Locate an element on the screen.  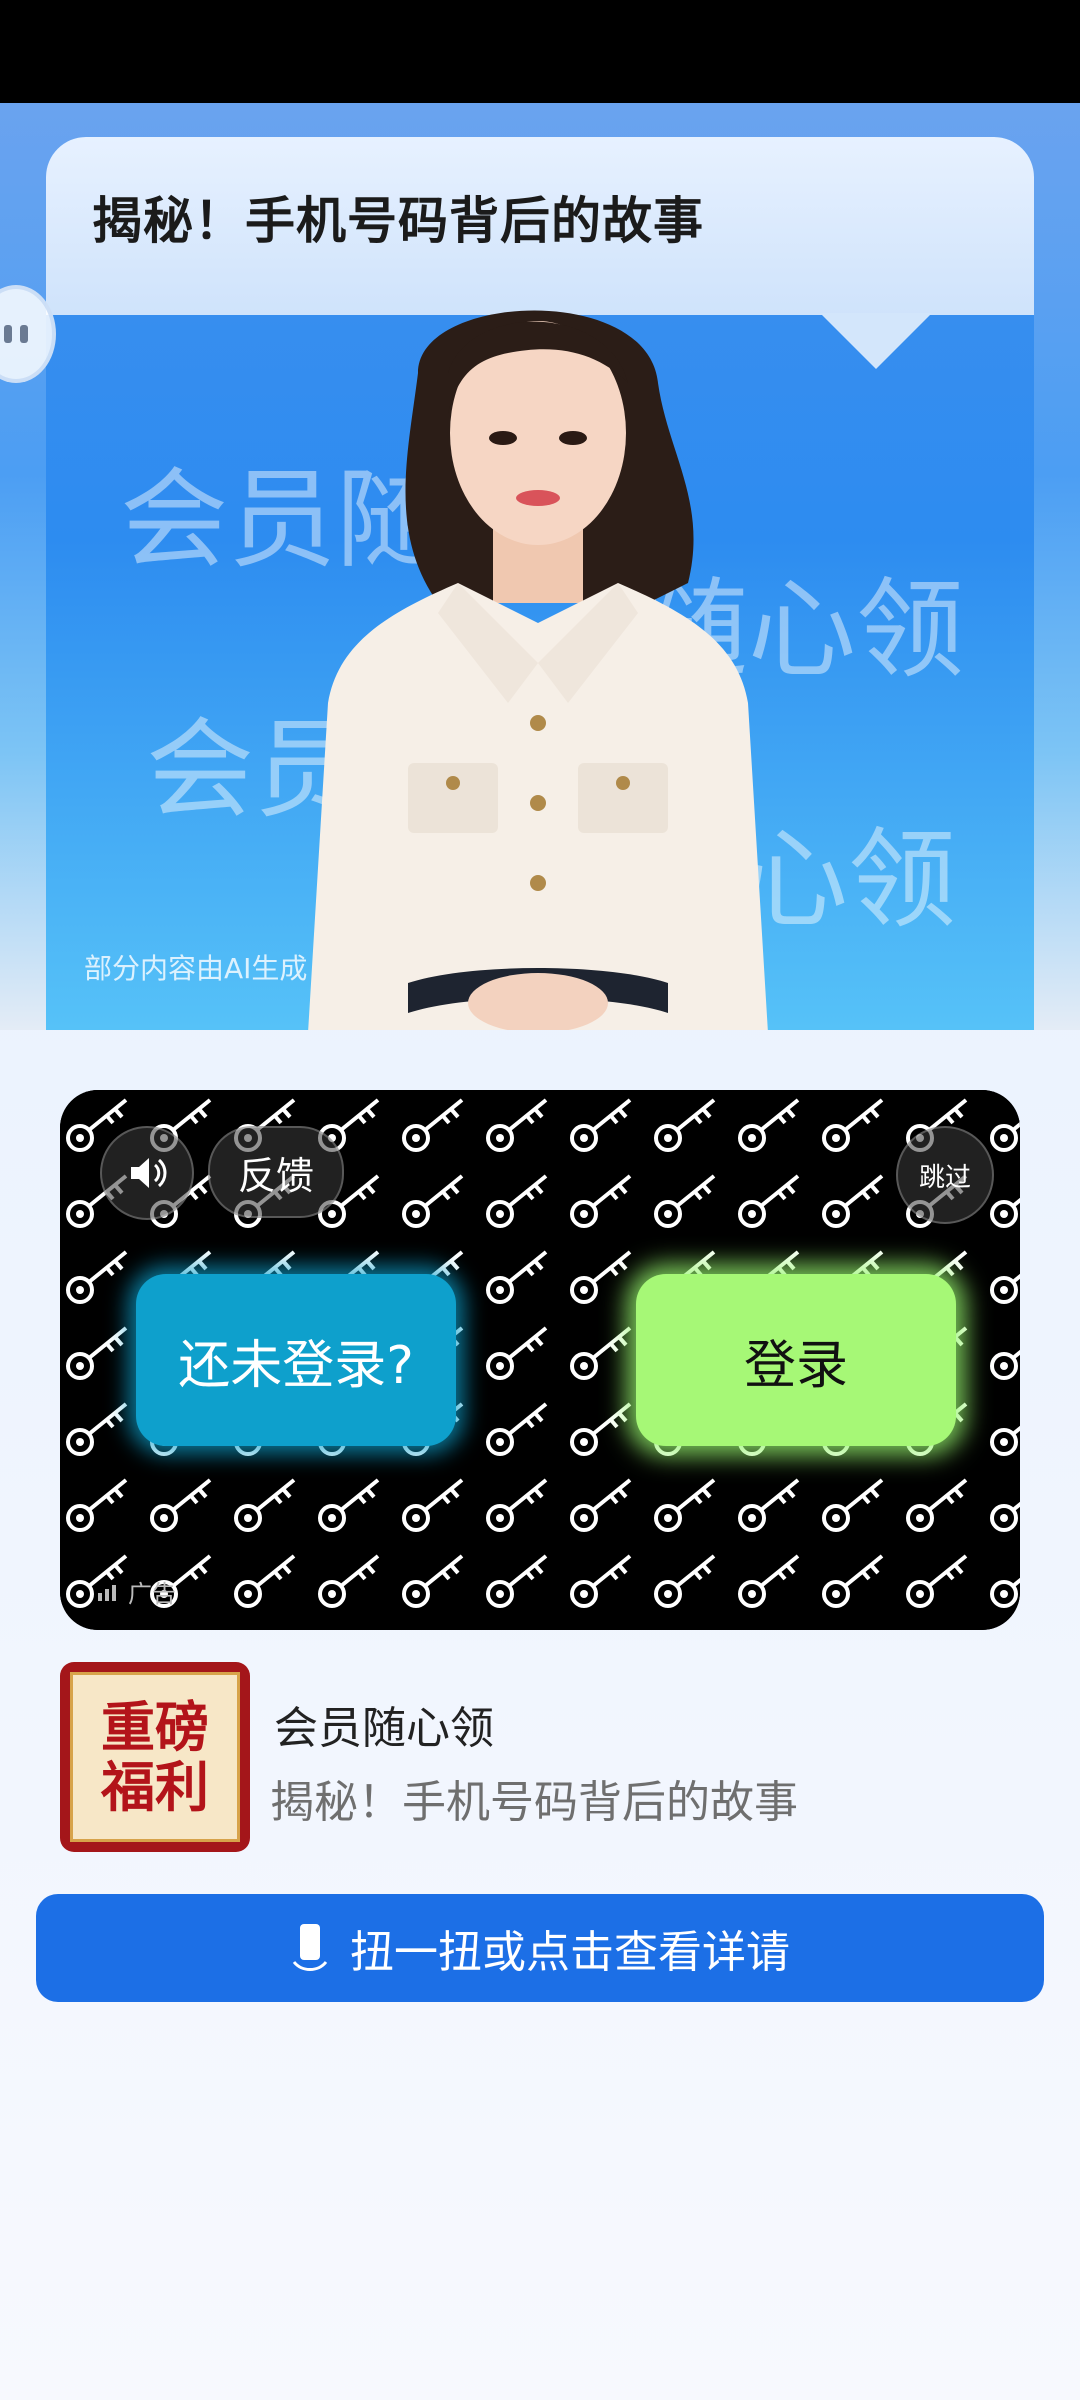
login-label: 登录 is located at coordinates (795, 1365).